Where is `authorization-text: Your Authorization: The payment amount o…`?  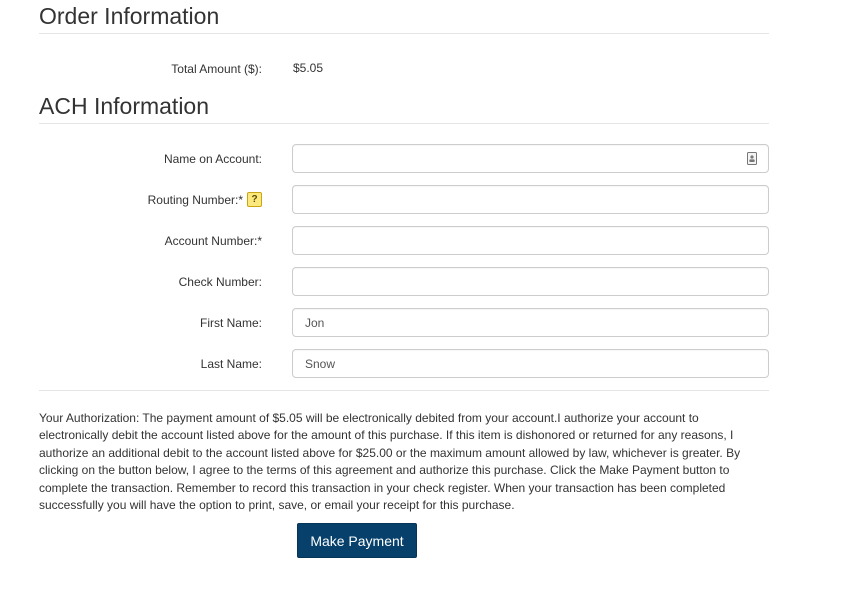 authorization-text: Your Authorization: The payment amount o… is located at coordinates (390, 462).